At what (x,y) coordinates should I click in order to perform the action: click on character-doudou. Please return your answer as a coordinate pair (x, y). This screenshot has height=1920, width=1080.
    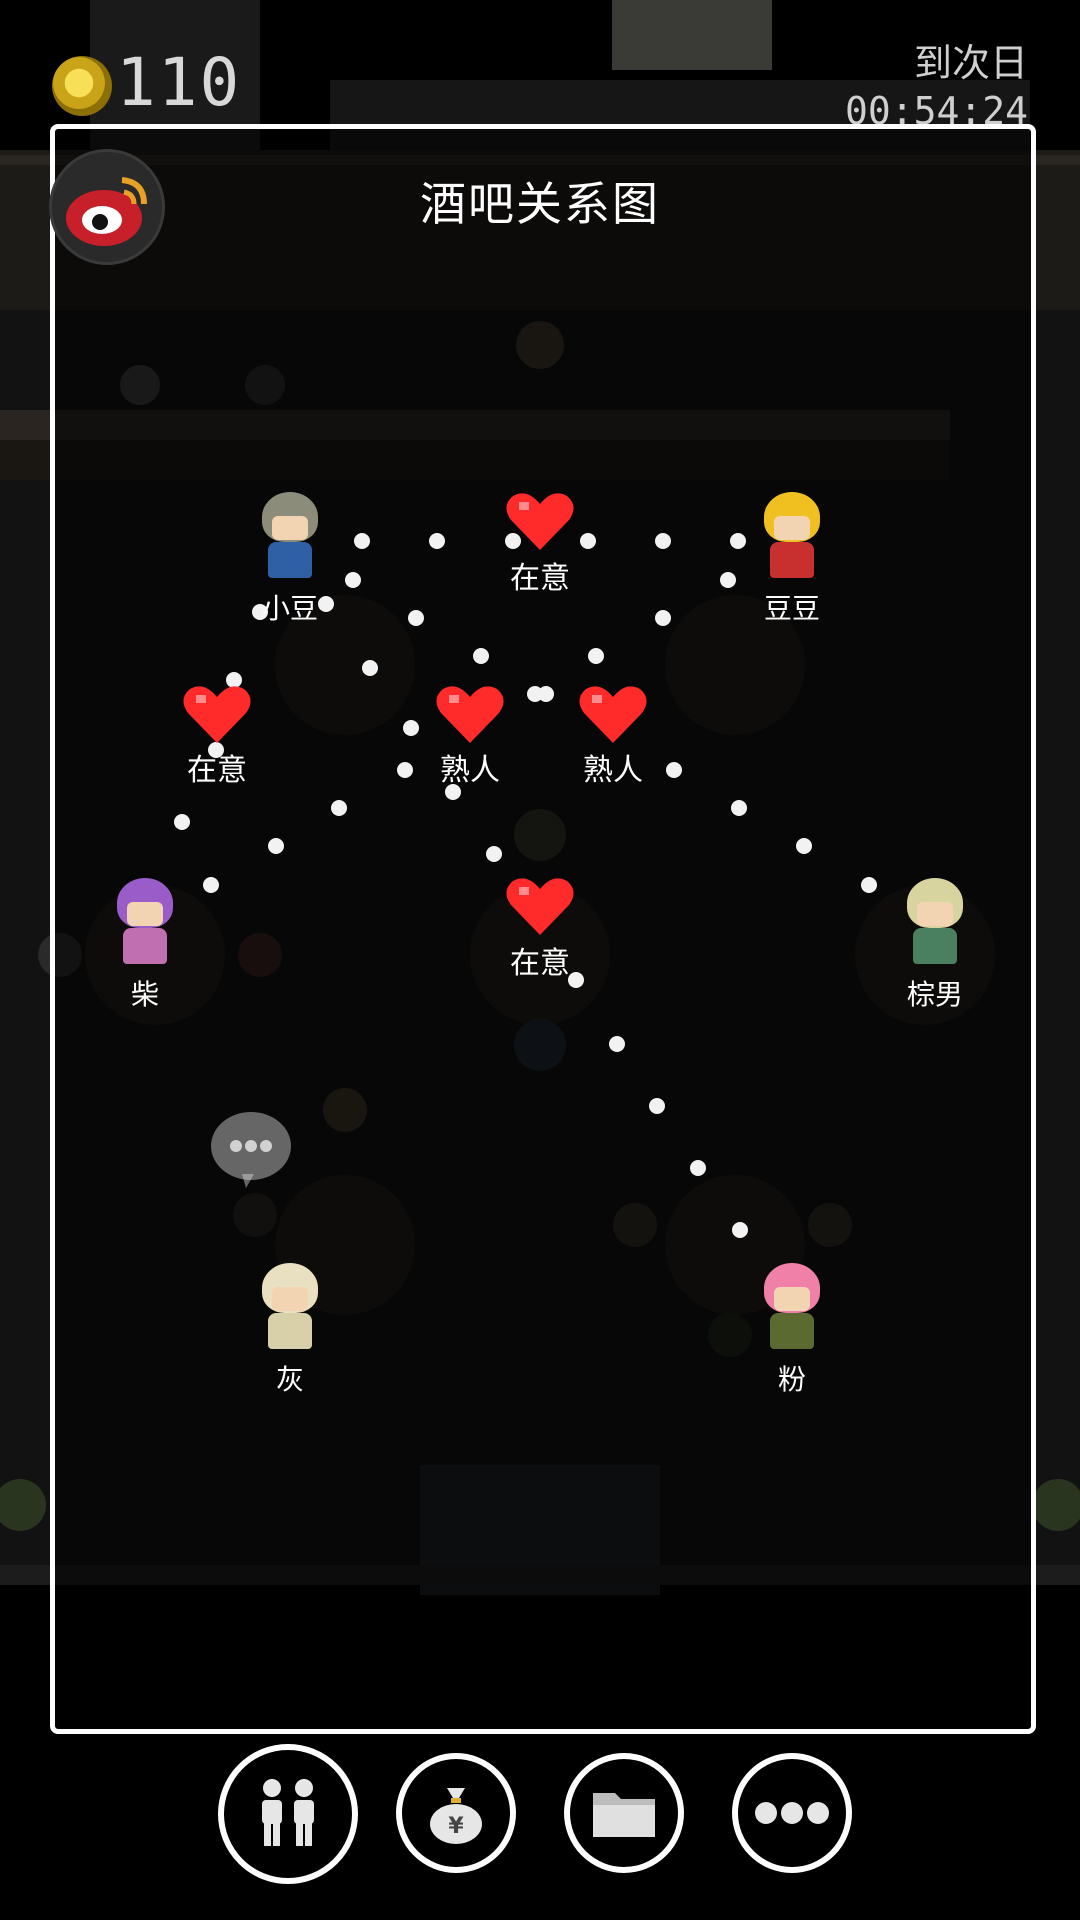
    Looking at the image, I should click on (792, 537).